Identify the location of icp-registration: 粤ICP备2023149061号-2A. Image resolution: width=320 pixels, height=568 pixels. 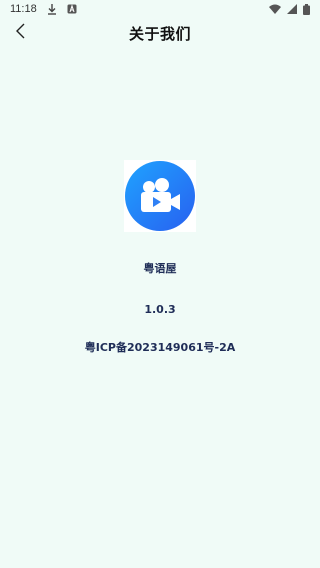
(160, 347).